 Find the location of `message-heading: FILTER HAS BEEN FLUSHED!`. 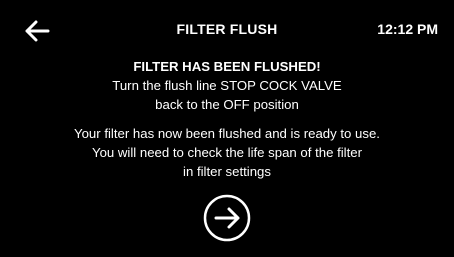

message-heading: FILTER HAS BEEN FLUSHED! is located at coordinates (227, 66).